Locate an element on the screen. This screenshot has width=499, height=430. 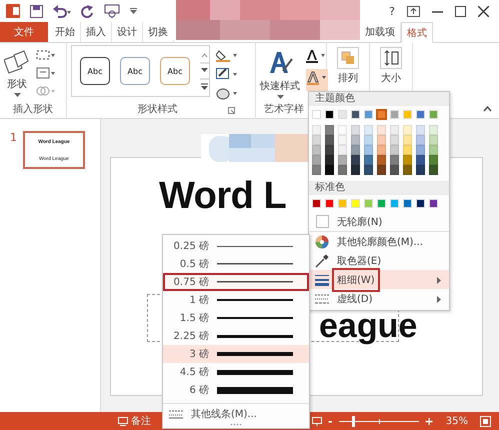
menu-item: 0.25 磅 is located at coordinates (236, 246).